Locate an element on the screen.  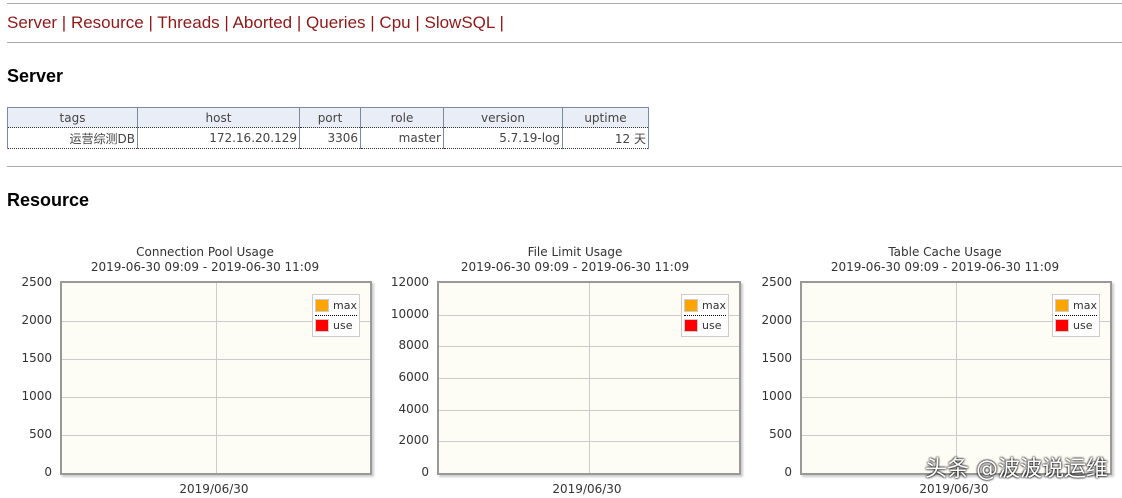
column-header-port: port is located at coordinates (330, 117).